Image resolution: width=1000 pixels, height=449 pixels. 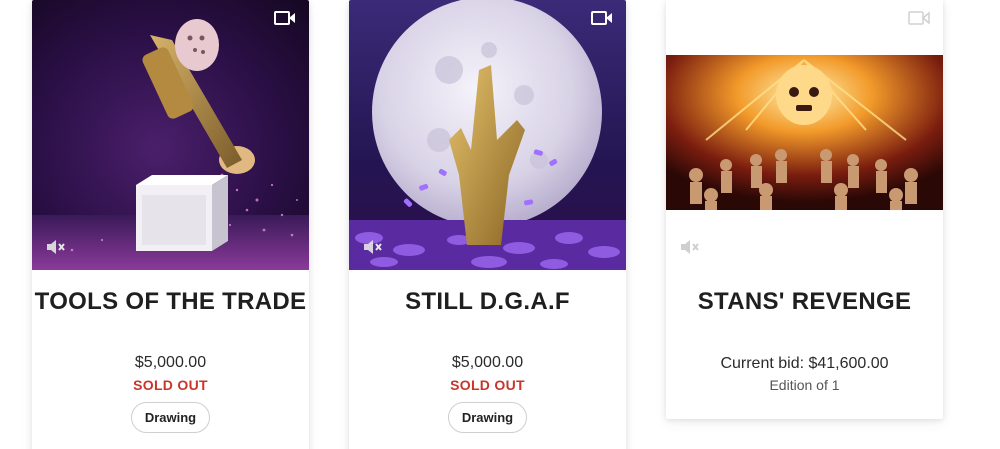 What do you see at coordinates (170, 302) in the screenshot?
I see `artwork-title: TOOLS OF THE TRADE` at bounding box center [170, 302].